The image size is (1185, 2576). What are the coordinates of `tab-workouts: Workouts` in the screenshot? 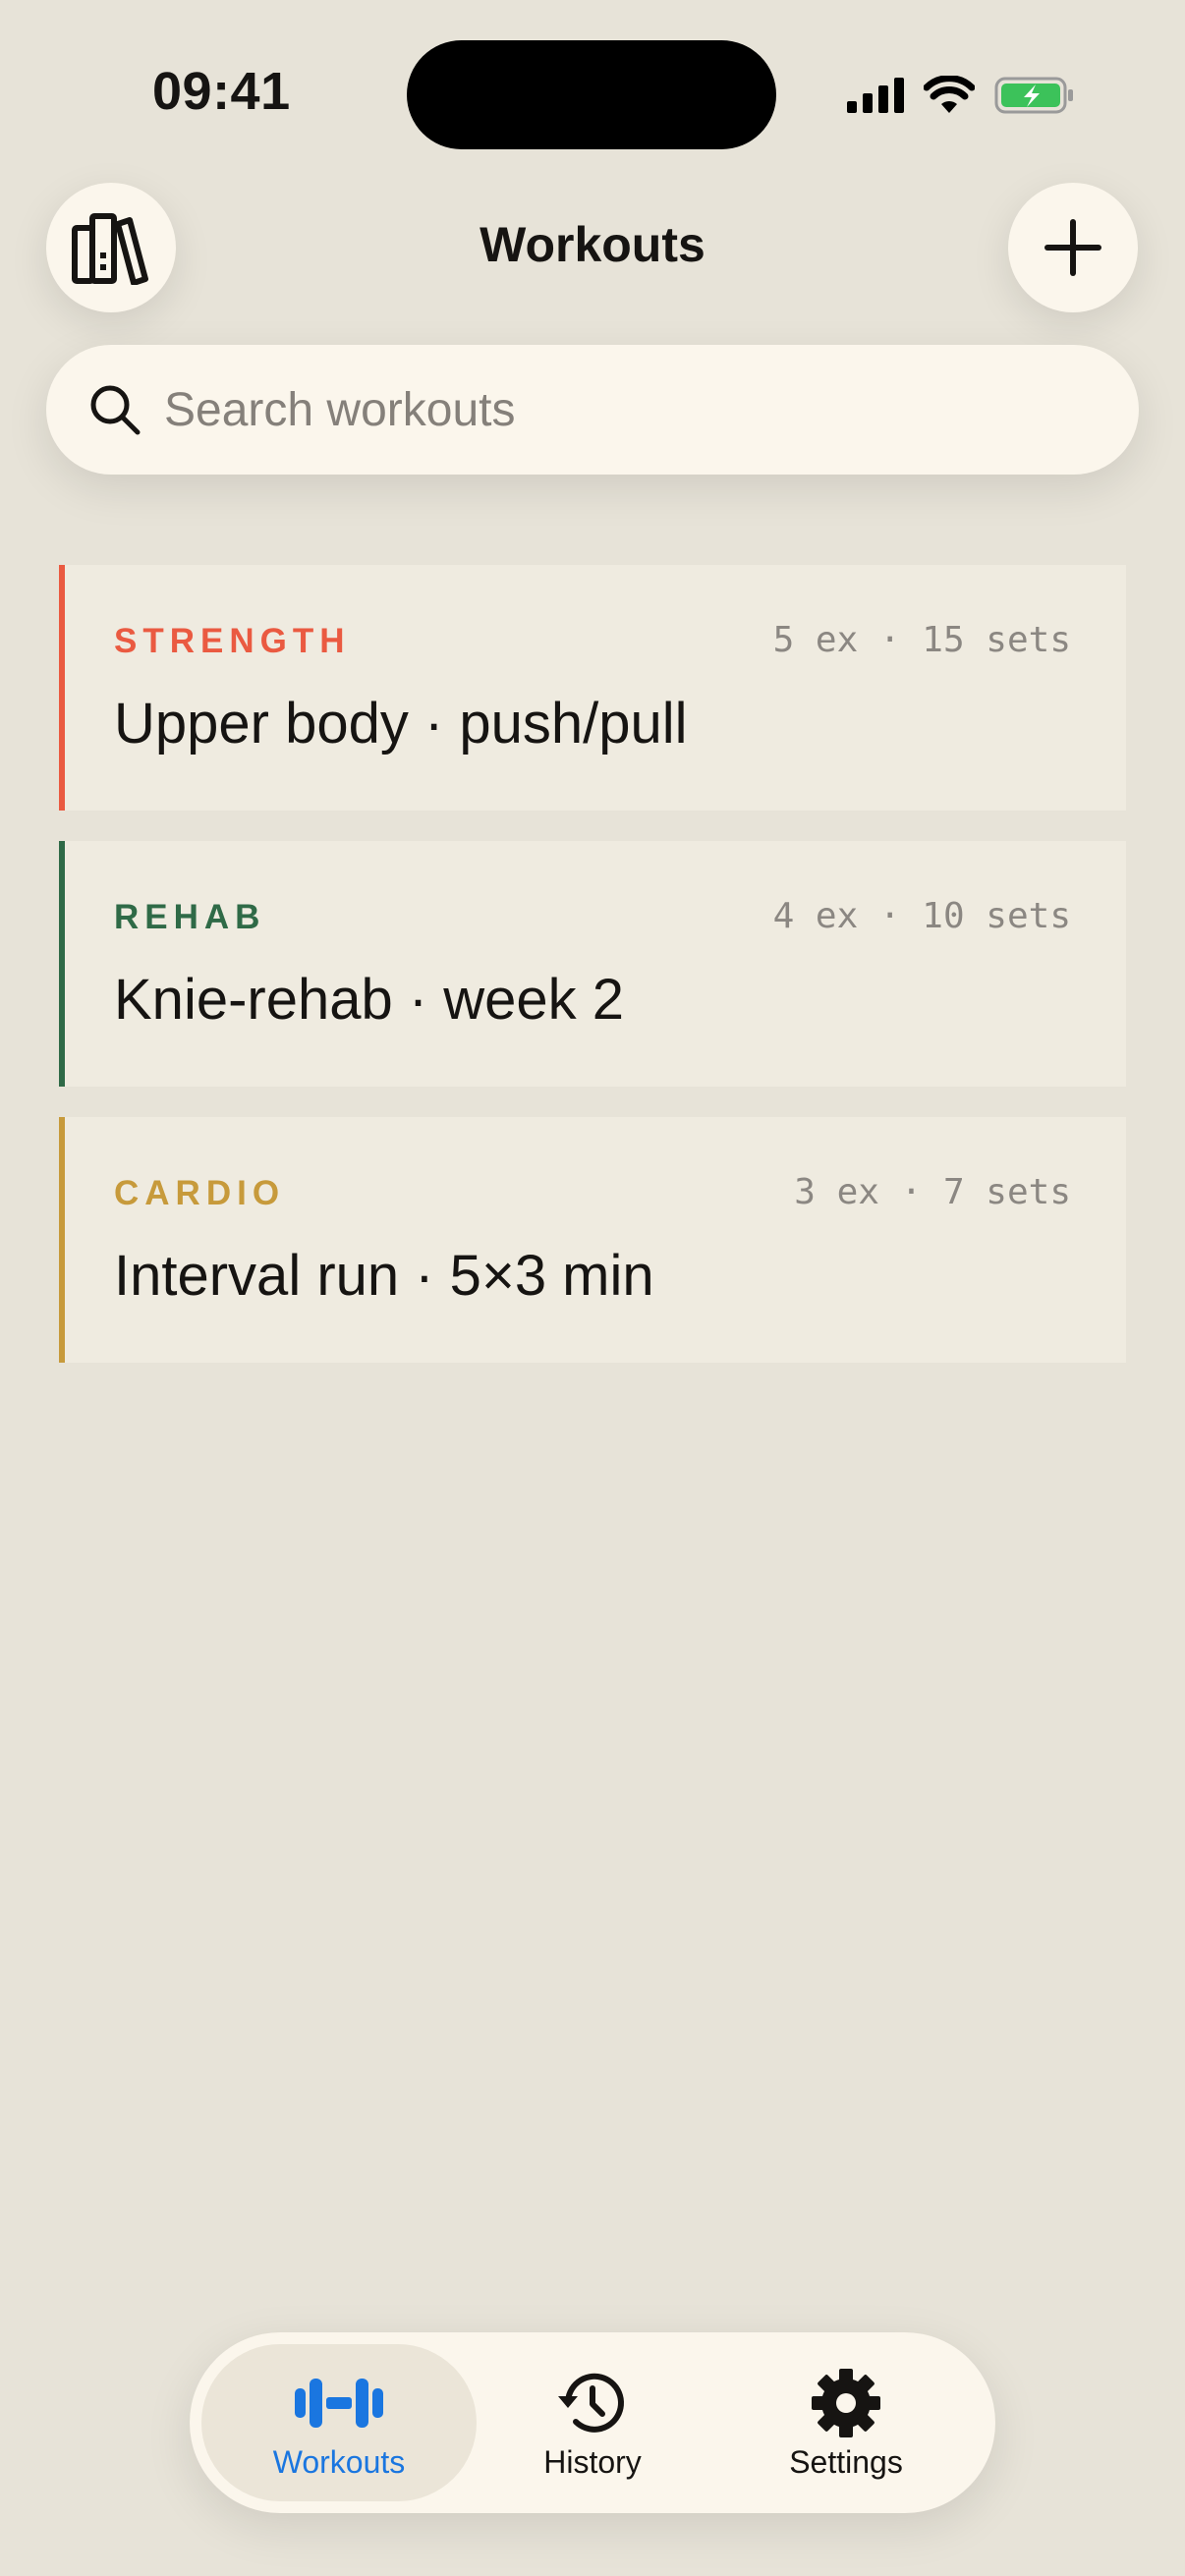 It's located at (339, 2422).